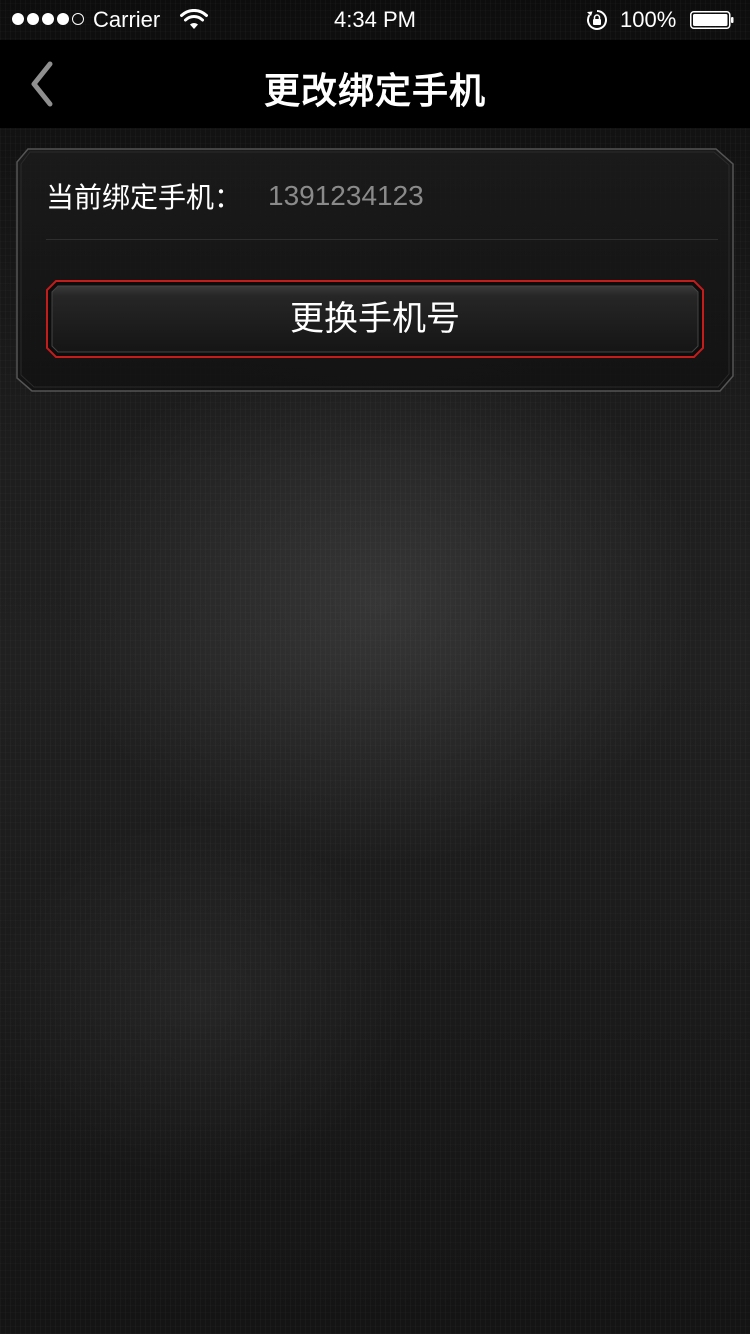 Image resolution: width=750 pixels, height=1334 pixels. Describe the element at coordinates (346, 195) in the screenshot. I see `current-phone-value: 1391234123` at that location.